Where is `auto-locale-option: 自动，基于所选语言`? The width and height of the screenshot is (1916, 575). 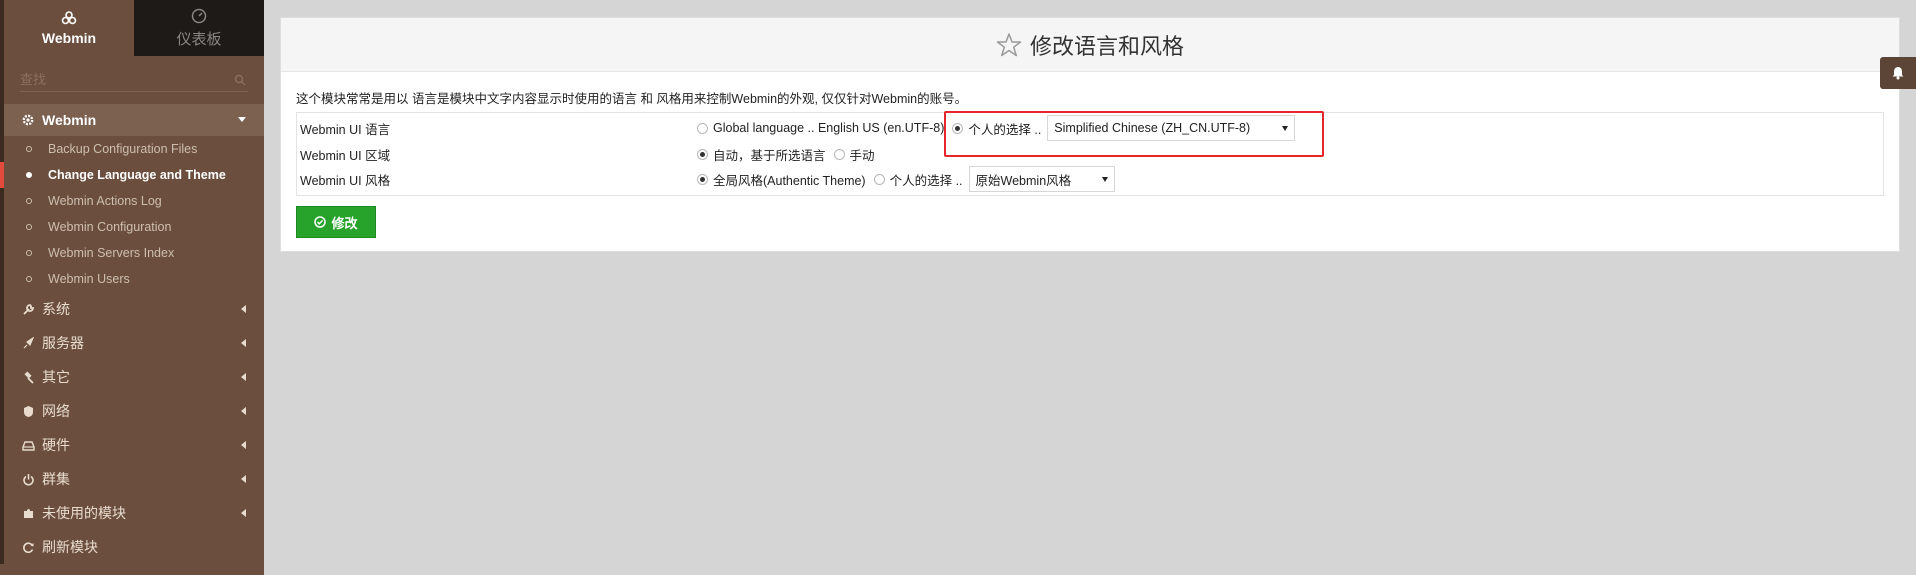
auto-locale-option: 自动，基于所选语言 is located at coordinates (761, 154).